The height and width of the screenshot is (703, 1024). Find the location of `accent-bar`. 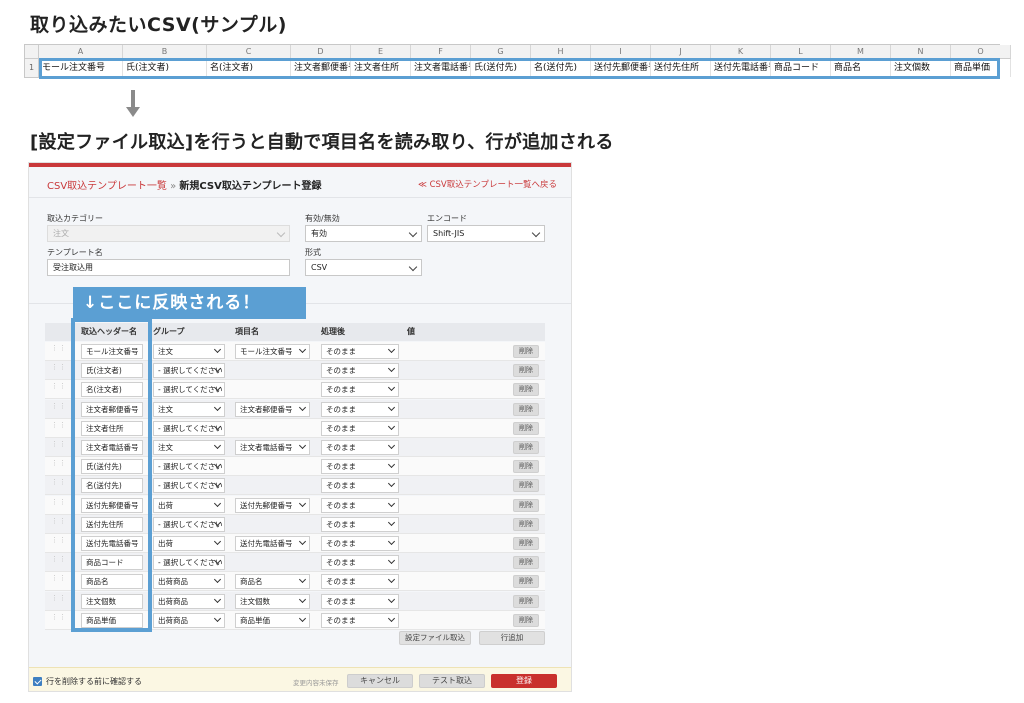

accent-bar is located at coordinates (300, 165).